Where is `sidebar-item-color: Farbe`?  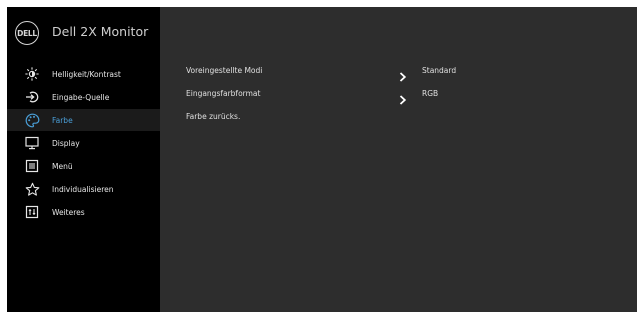
sidebar-item-color: Farbe is located at coordinates (83, 120).